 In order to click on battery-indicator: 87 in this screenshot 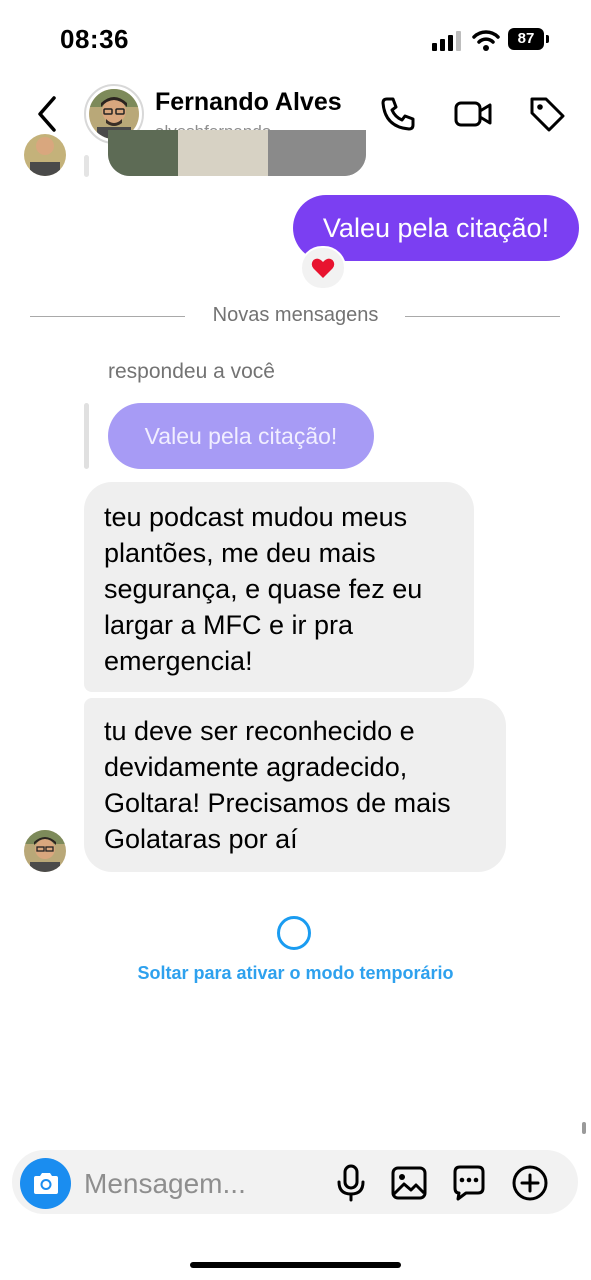, I will do `click(529, 40)`.